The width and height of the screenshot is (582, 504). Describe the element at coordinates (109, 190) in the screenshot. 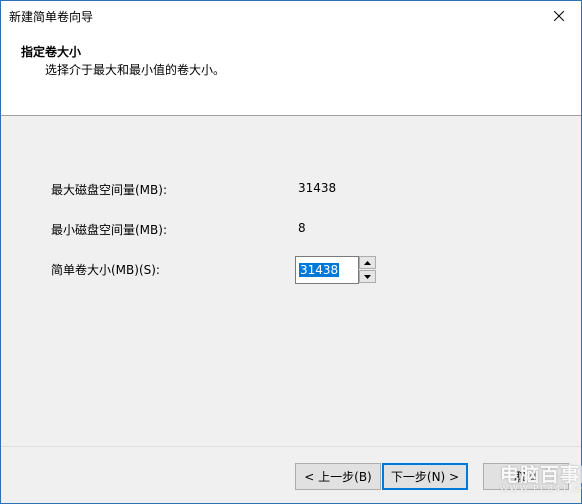

I see `max-space-label: 最大磁盘空间量(MB):` at that location.